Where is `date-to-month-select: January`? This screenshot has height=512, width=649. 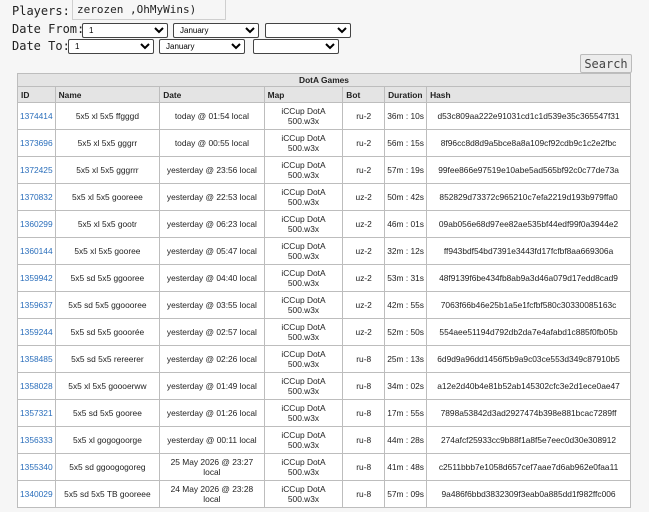 date-to-month-select: January is located at coordinates (202, 46).